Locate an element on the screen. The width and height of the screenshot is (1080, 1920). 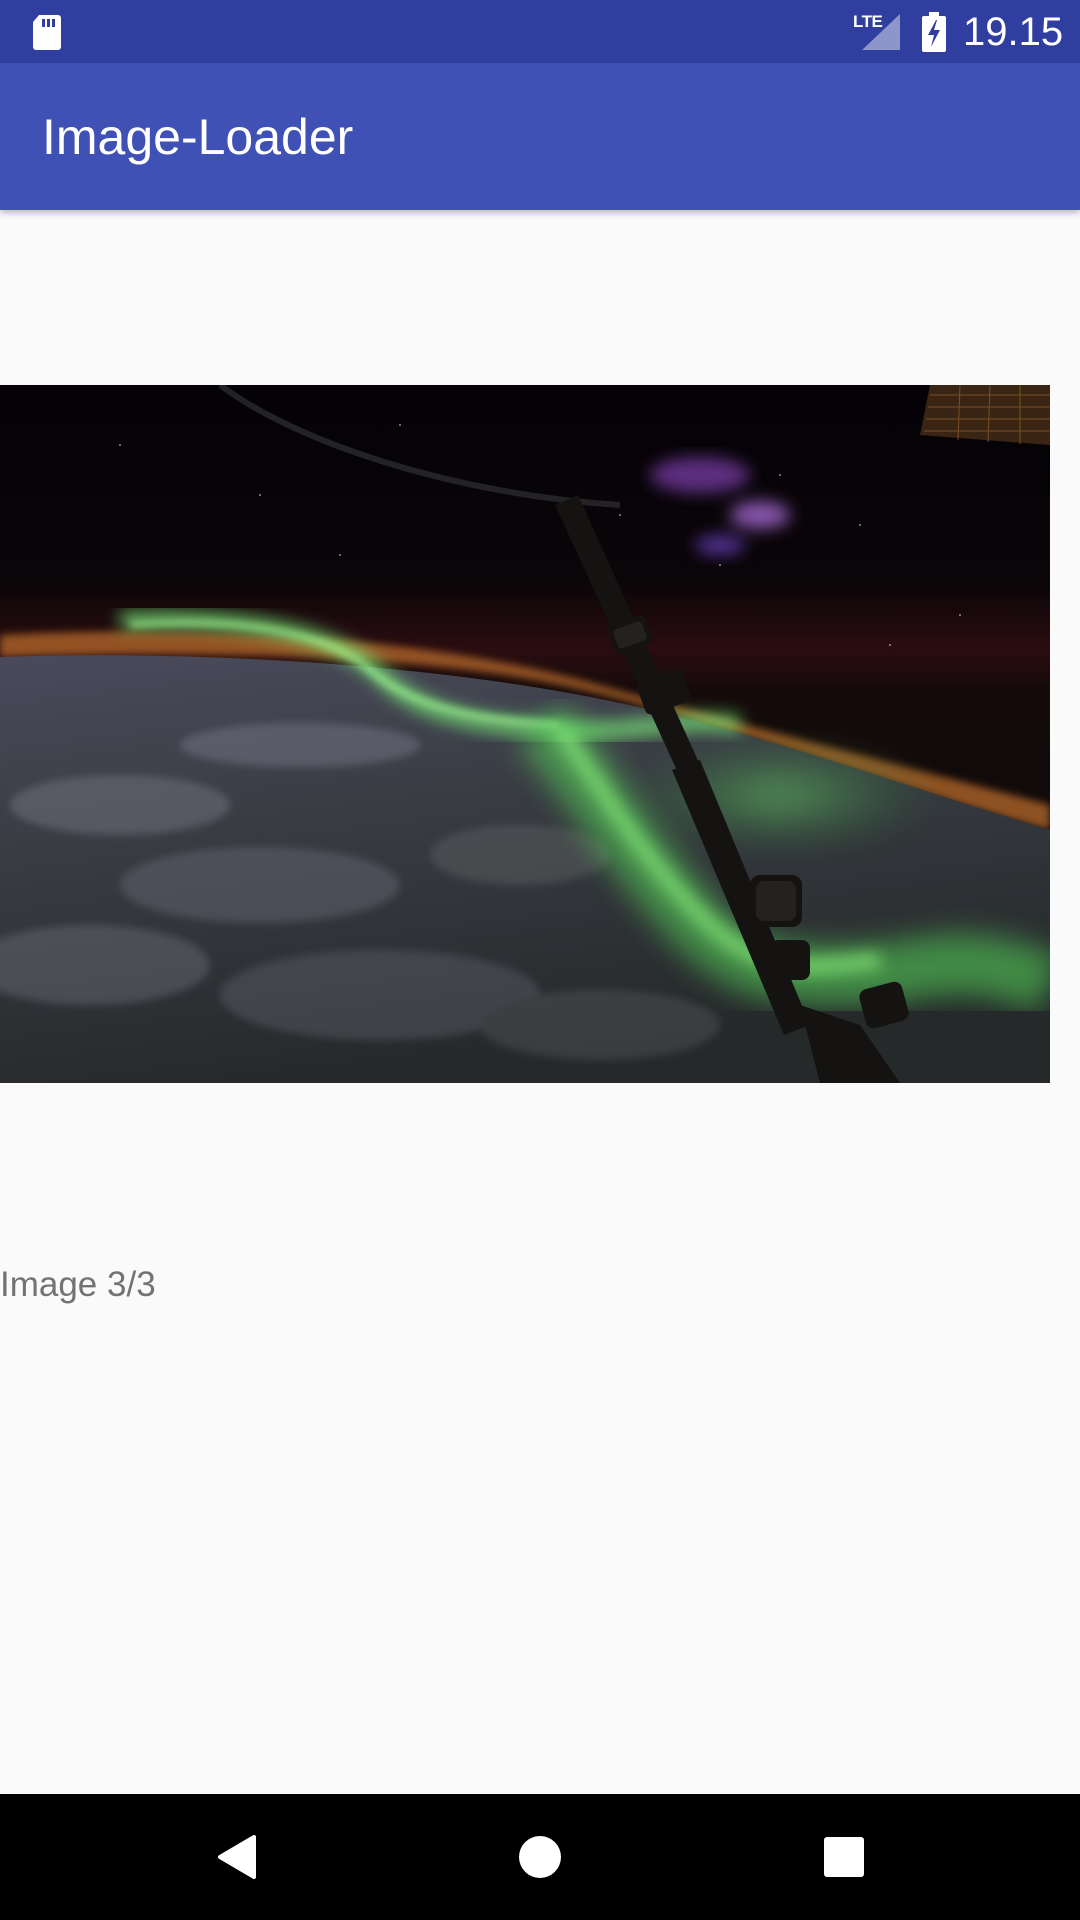
recents-icon is located at coordinates (844, 1857).